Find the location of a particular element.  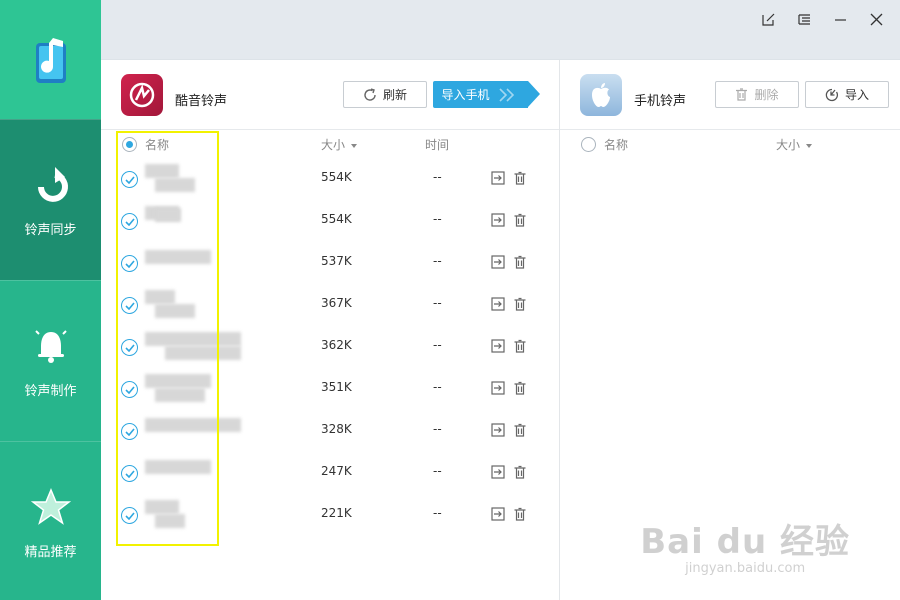

app-logo is located at coordinates (50, 59).